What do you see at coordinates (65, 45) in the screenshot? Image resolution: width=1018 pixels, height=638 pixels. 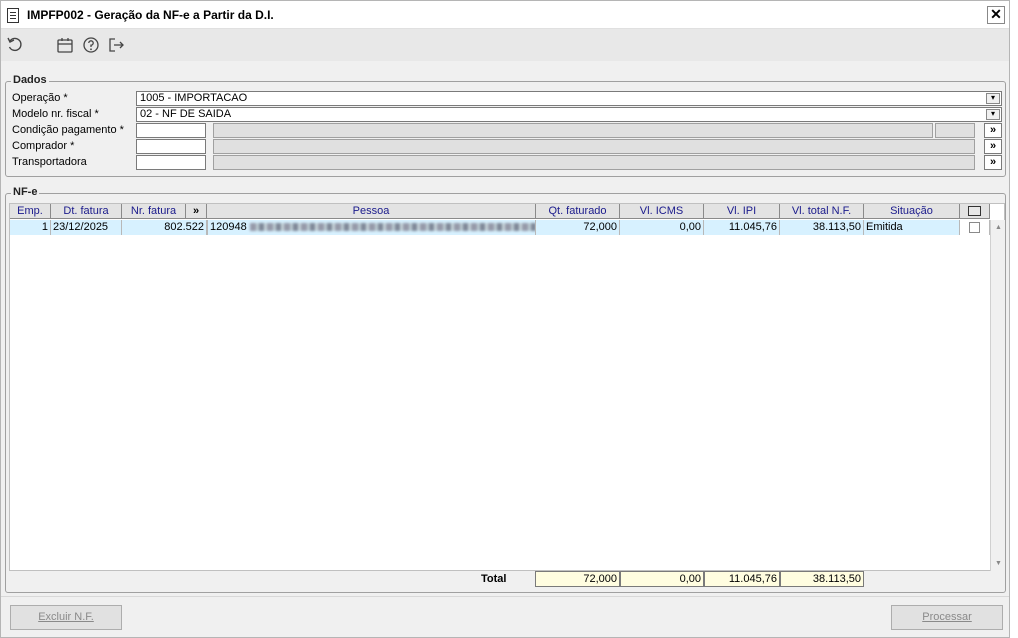 I see `calendar-icon` at bounding box center [65, 45].